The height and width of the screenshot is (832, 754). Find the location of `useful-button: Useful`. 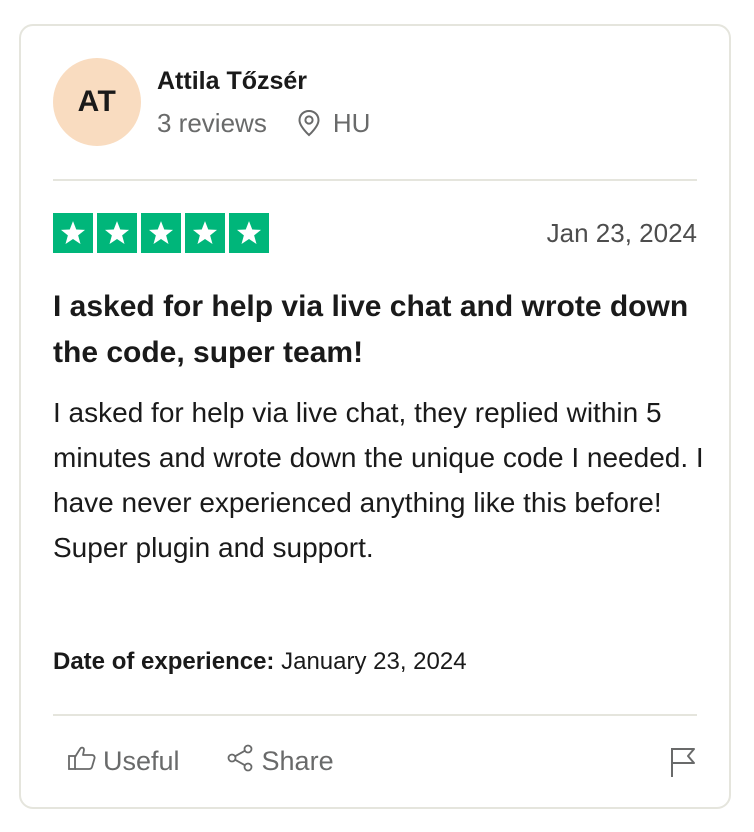

useful-button: Useful is located at coordinates (123, 761).